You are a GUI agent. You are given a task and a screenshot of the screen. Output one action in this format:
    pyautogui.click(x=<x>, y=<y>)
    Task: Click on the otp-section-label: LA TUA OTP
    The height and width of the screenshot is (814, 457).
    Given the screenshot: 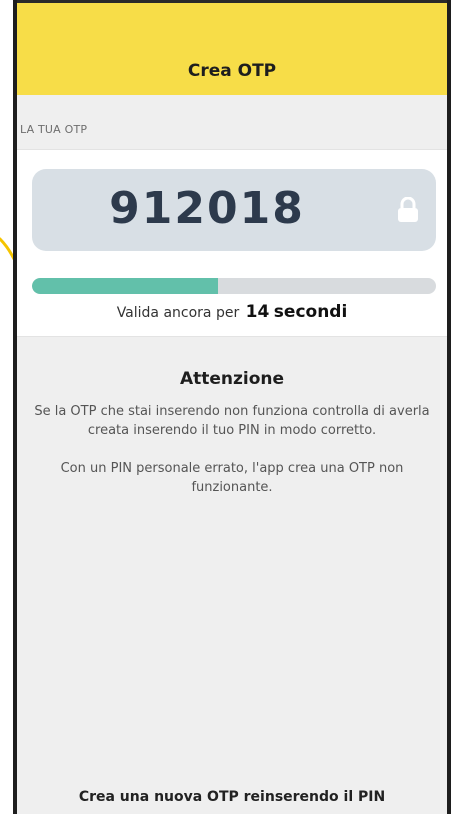 What is the action you would take?
    pyautogui.click(x=54, y=129)
    